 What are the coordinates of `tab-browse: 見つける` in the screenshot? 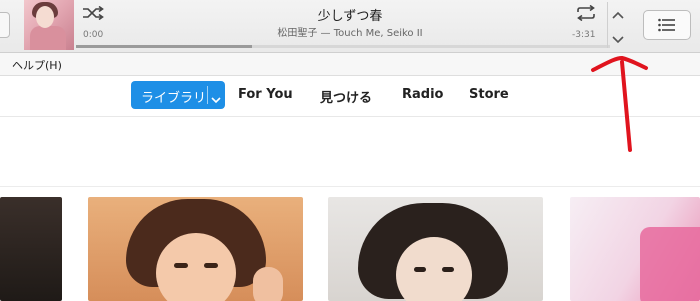 It's located at (346, 96).